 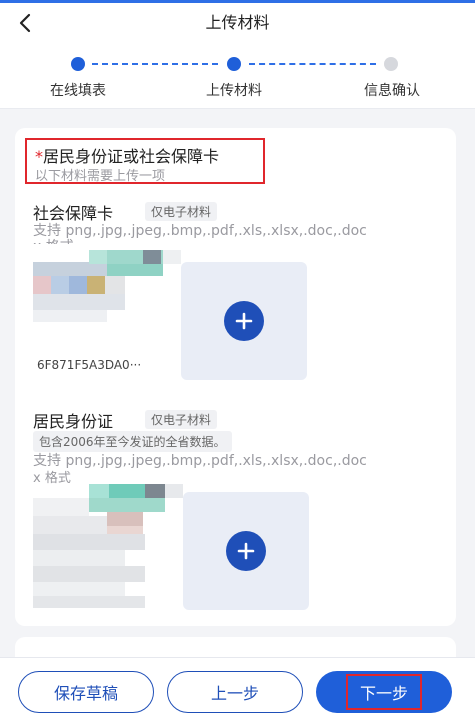 What do you see at coordinates (73, 421) in the screenshot?
I see `material-title-resident-id-card: 居民身份证` at bounding box center [73, 421].